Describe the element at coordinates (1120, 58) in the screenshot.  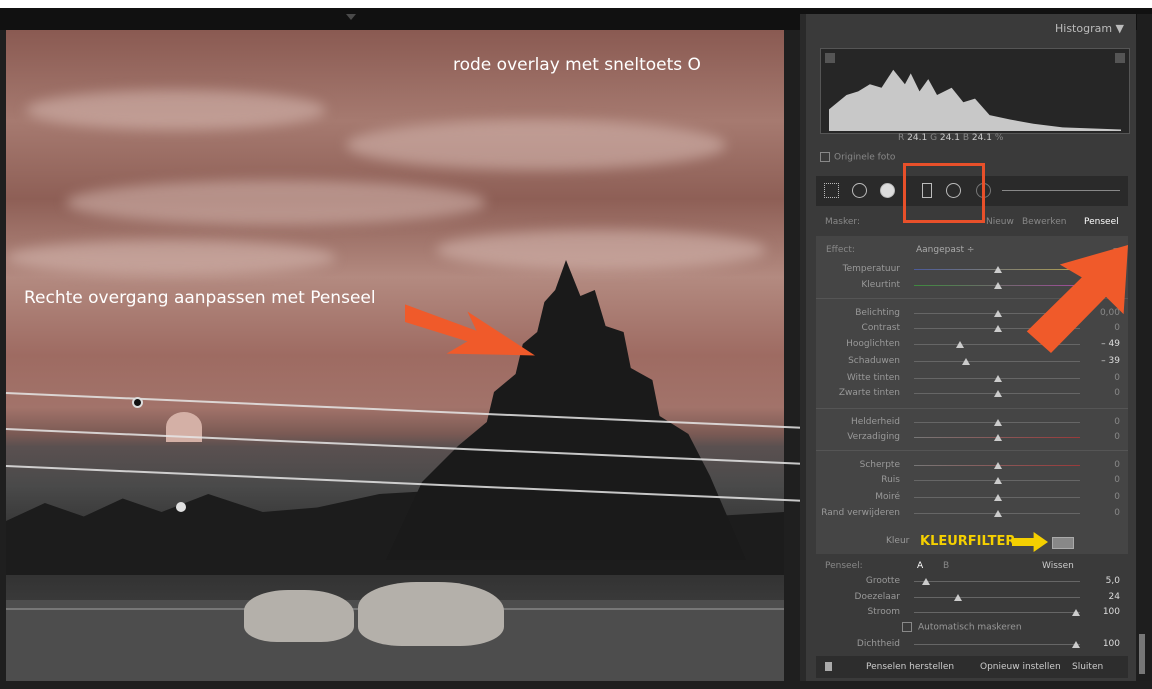
I see `highlight-clip-icon` at that location.